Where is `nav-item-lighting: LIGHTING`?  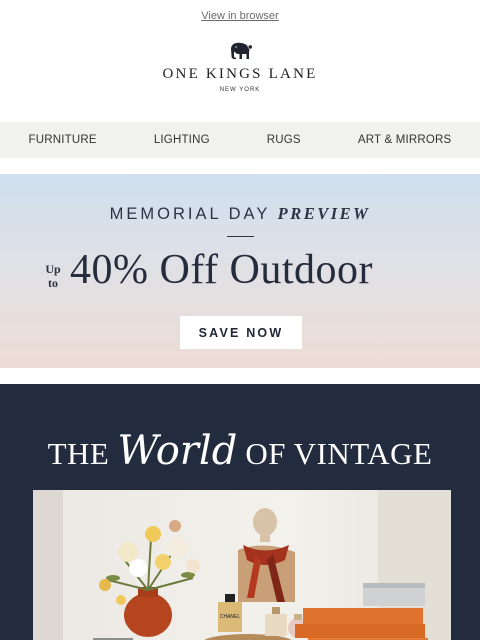 nav-item-lighting: LIGHTING is located at coordinates (182, 140).